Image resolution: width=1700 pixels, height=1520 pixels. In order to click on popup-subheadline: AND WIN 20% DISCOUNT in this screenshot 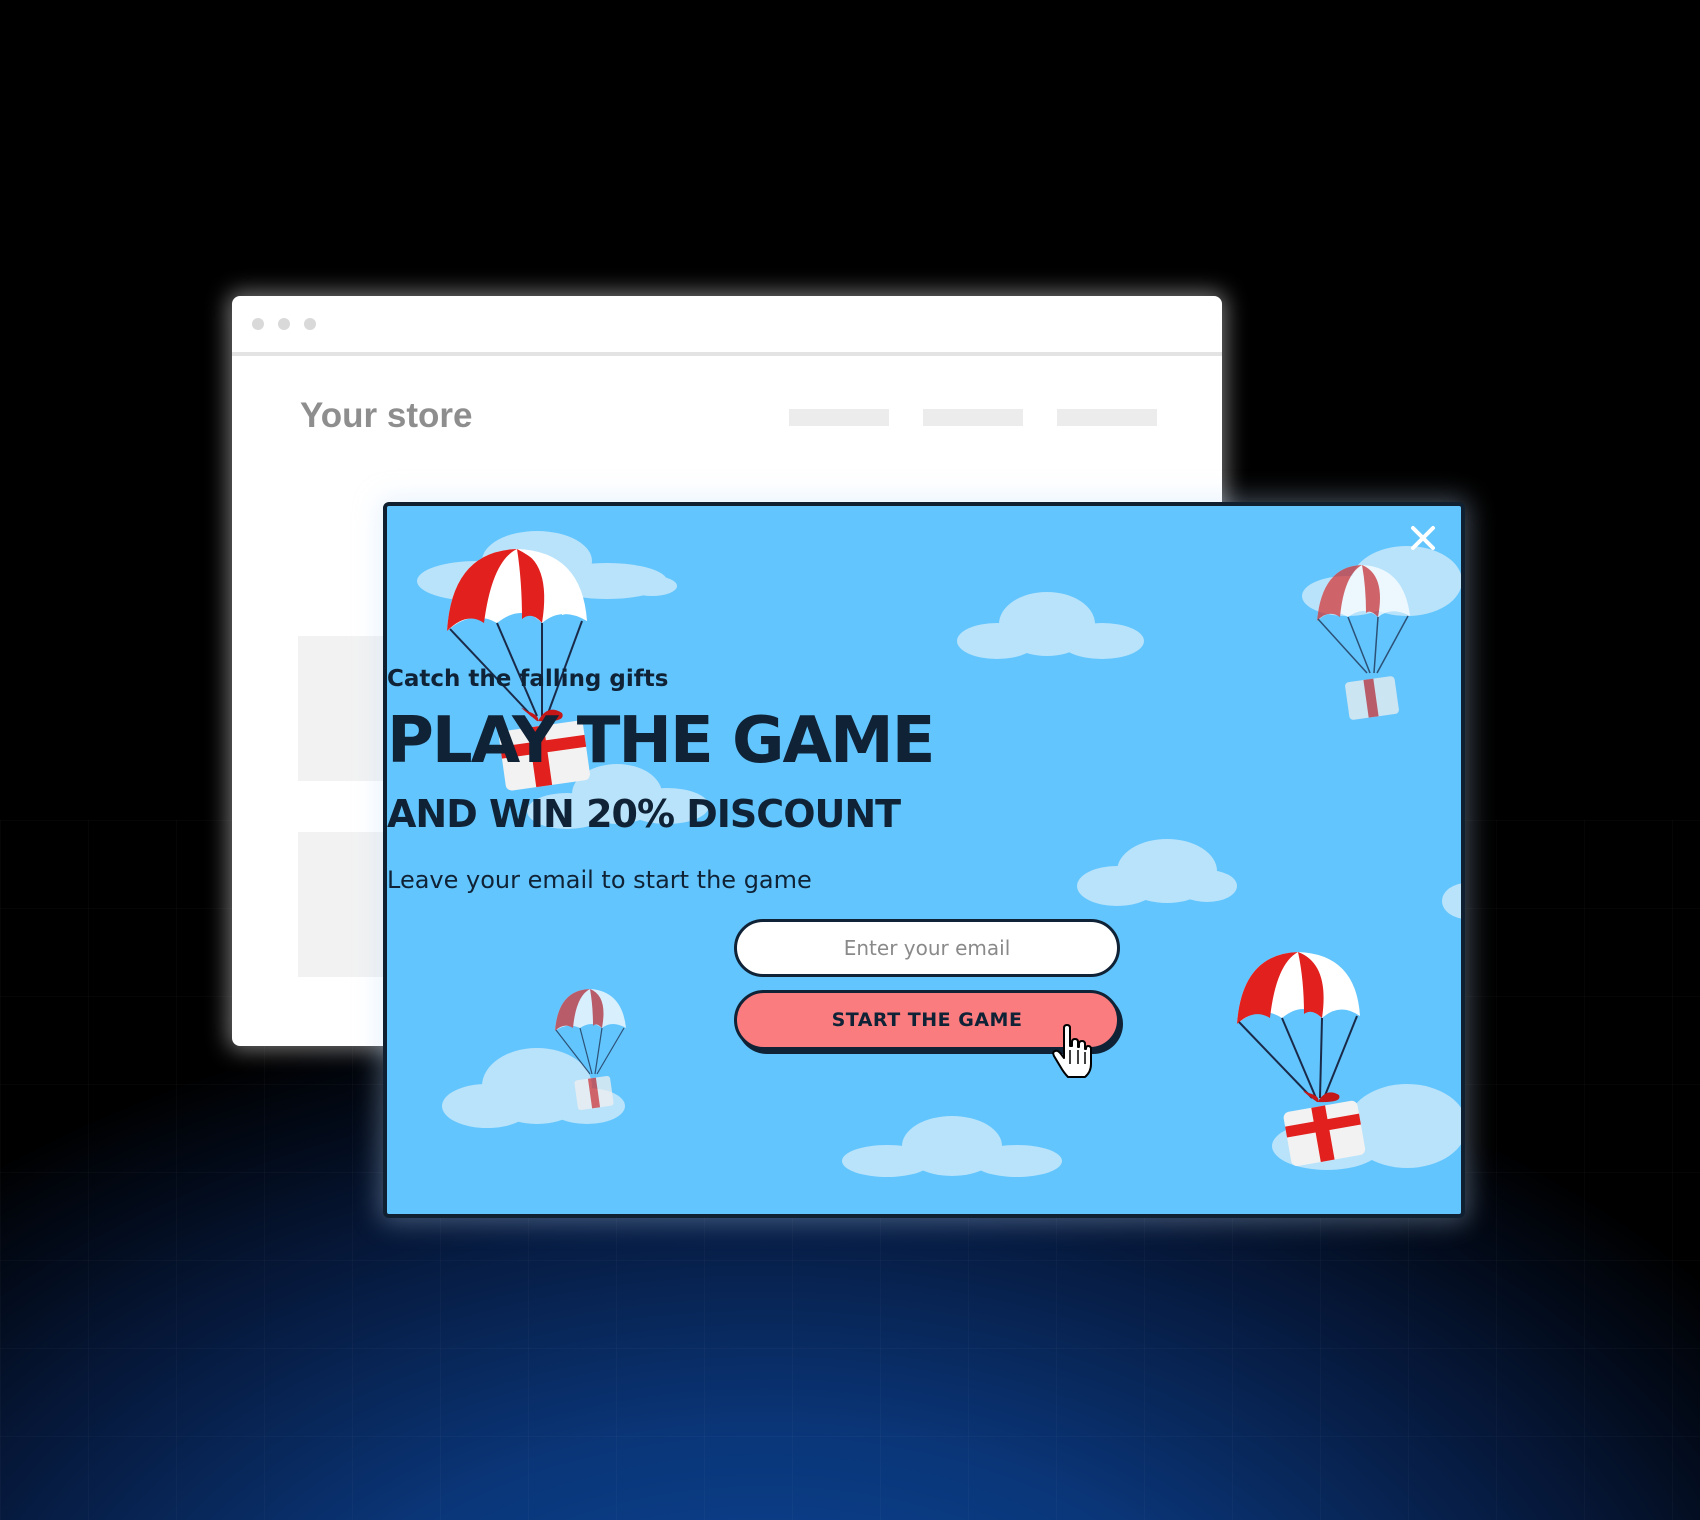, I will do `click(644, 814)`.